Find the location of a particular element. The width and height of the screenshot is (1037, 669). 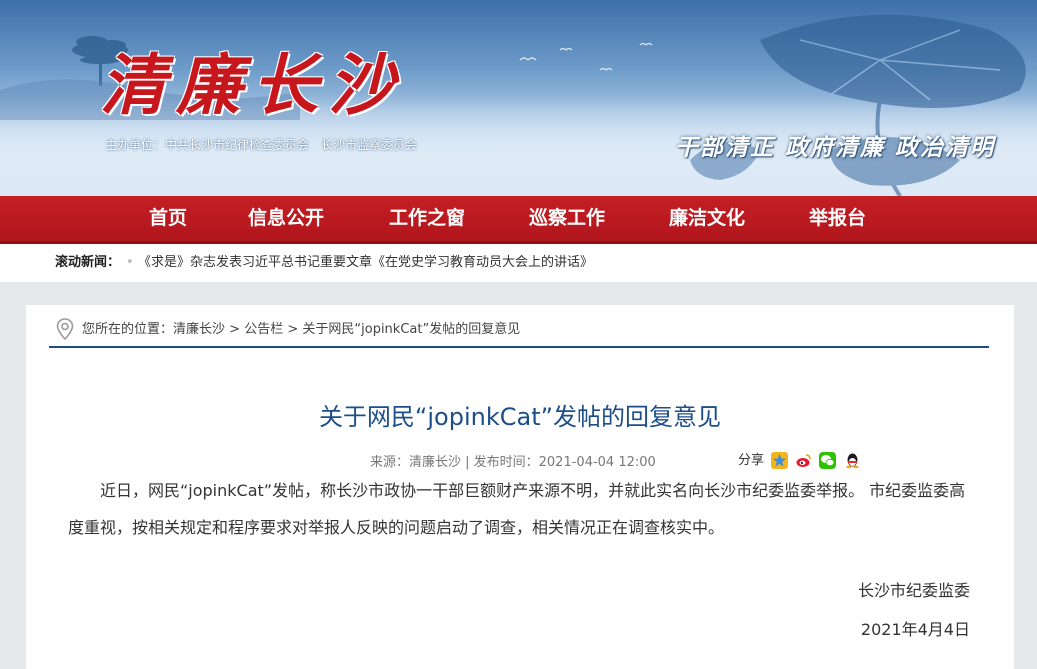

nav-item-report: 举报台 is located at coordinates (837, 218).